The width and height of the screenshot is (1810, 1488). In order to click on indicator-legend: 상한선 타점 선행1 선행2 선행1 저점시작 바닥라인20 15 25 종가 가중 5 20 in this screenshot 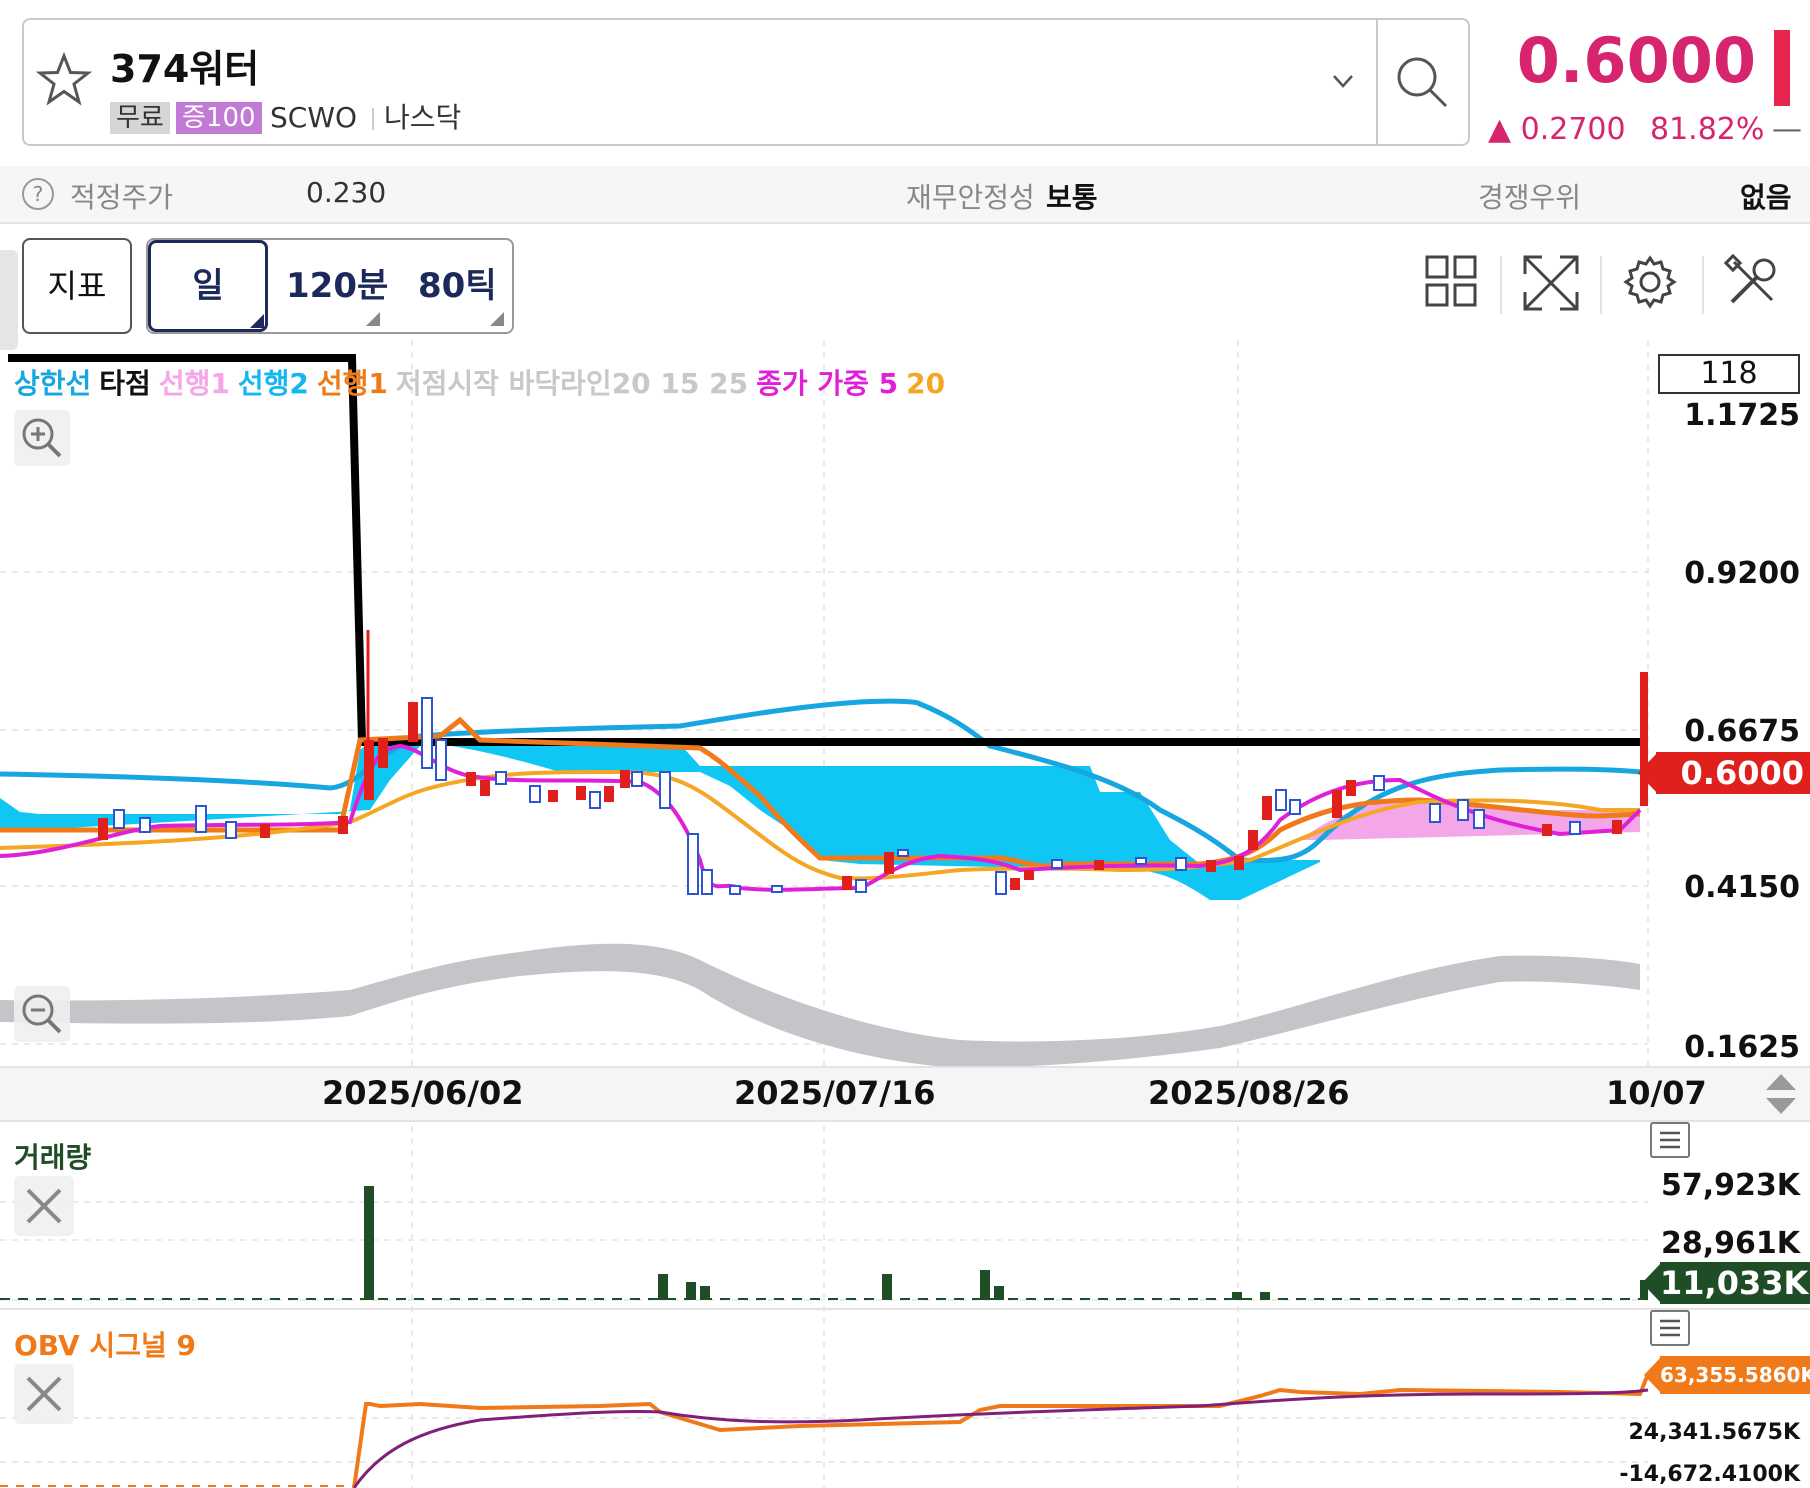, I will do `click(483, 382)`.